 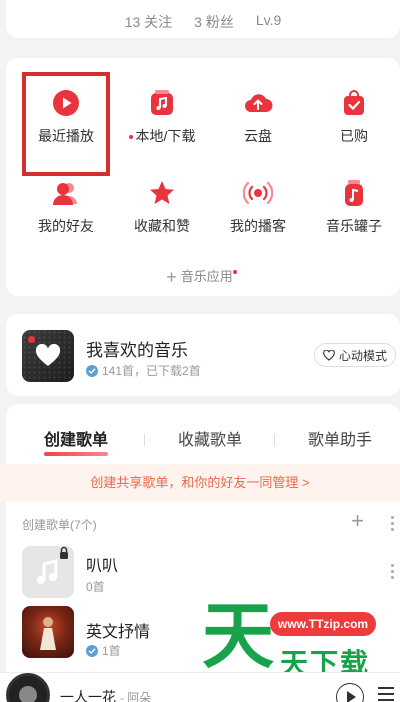 What do you see at coordinates (258, 117) in the screenshot?
I see `grid-item-cloud-drive: 云盘` at bounding box center [258, 117].